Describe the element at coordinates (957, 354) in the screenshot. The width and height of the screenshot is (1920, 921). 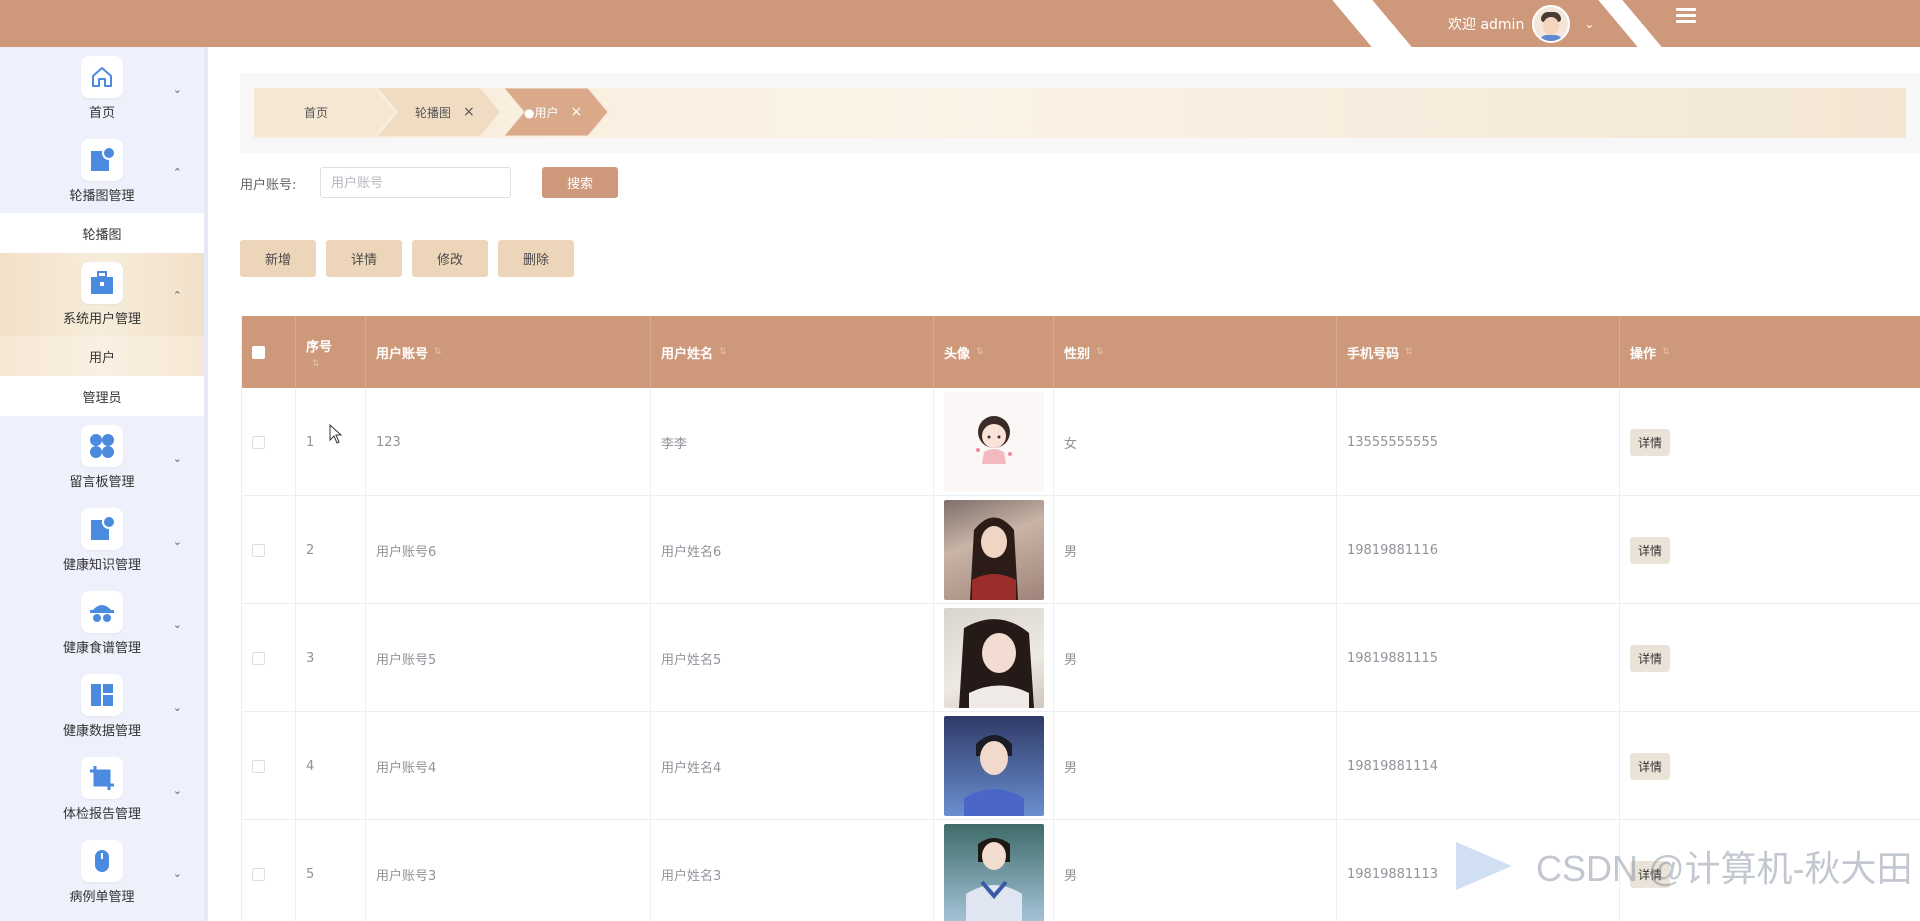
I see `column-header-label: 头像` at that location.